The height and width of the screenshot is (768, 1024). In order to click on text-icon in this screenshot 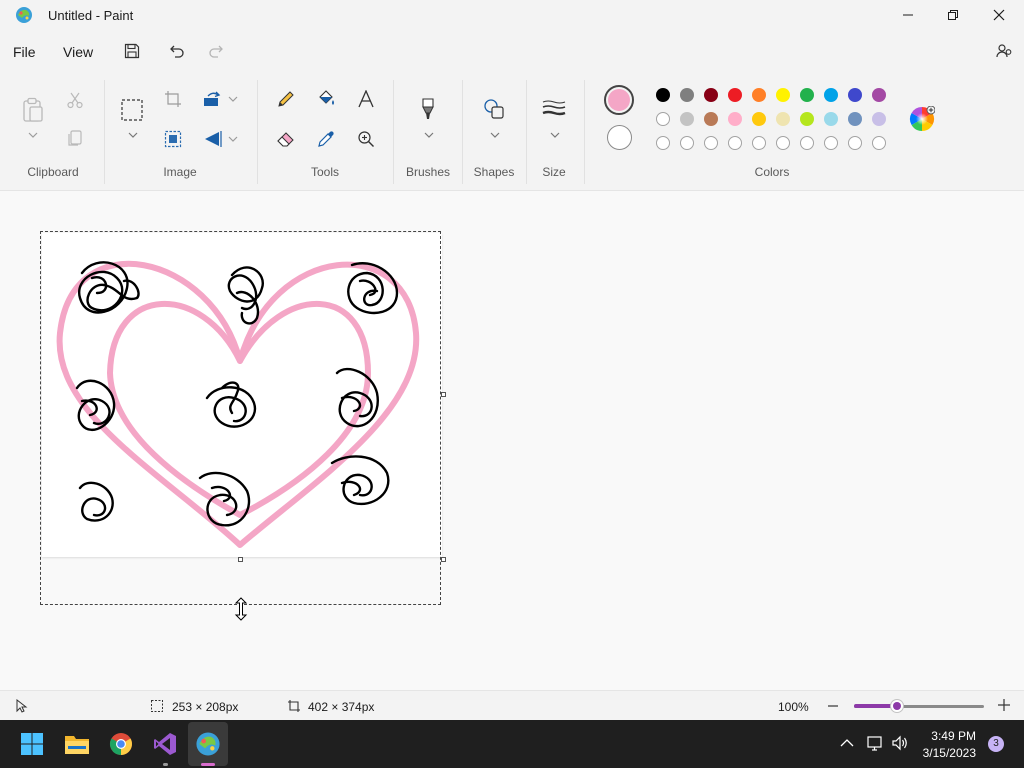, I will do `click(366, 99)`.